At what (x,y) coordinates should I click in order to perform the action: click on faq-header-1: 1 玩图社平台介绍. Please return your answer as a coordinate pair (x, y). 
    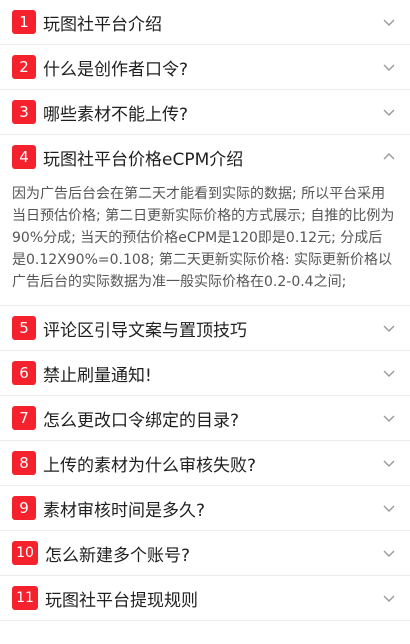
    Looking at the image, I should click on (205, 22).